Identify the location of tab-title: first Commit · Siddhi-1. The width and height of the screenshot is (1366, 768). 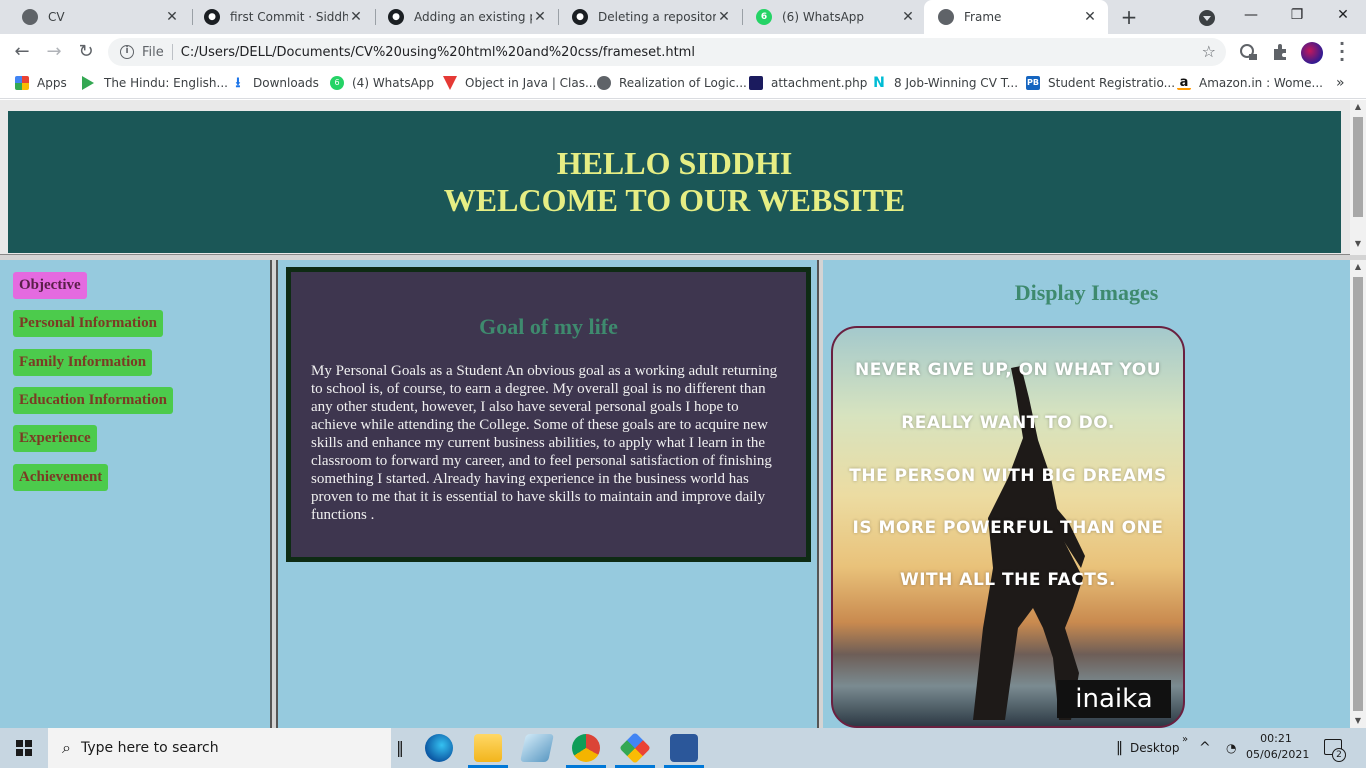
(289, 17).